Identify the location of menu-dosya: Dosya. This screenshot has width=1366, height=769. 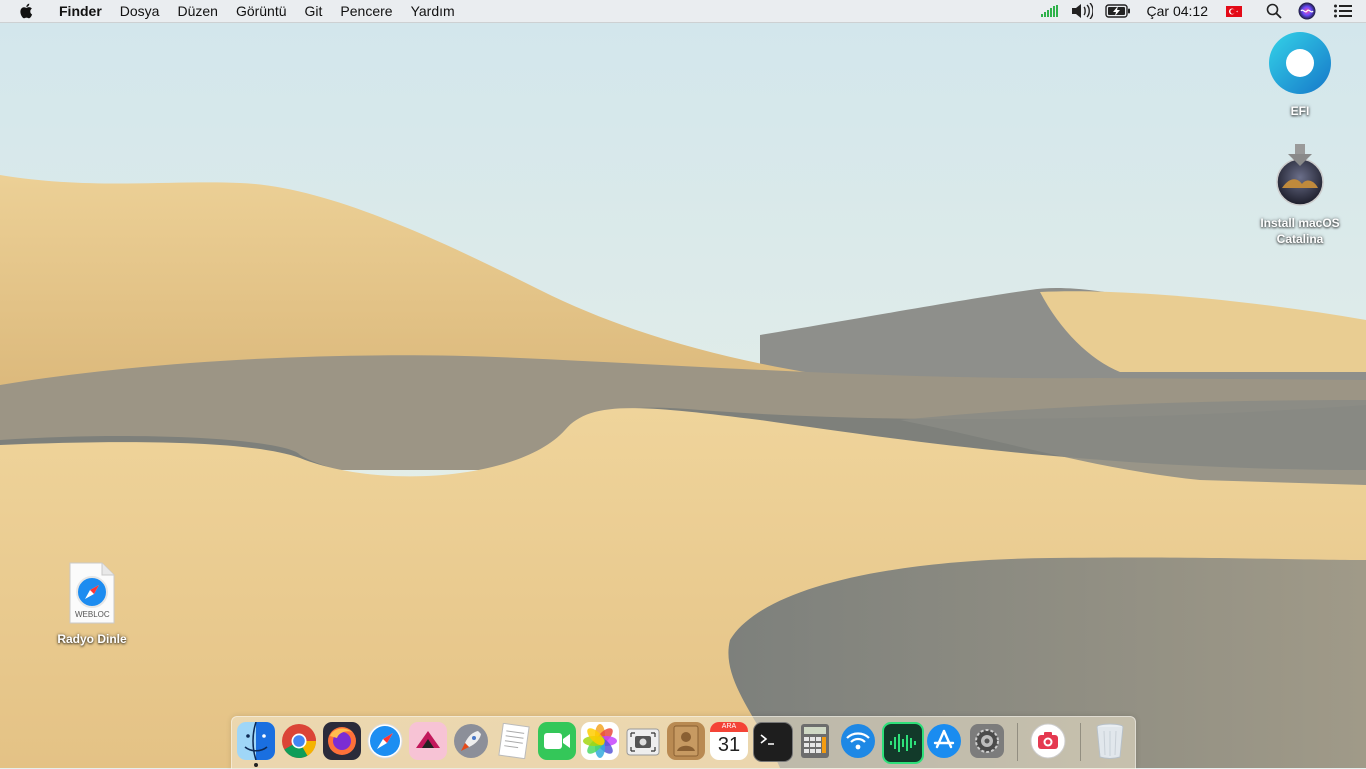
(140, 11).